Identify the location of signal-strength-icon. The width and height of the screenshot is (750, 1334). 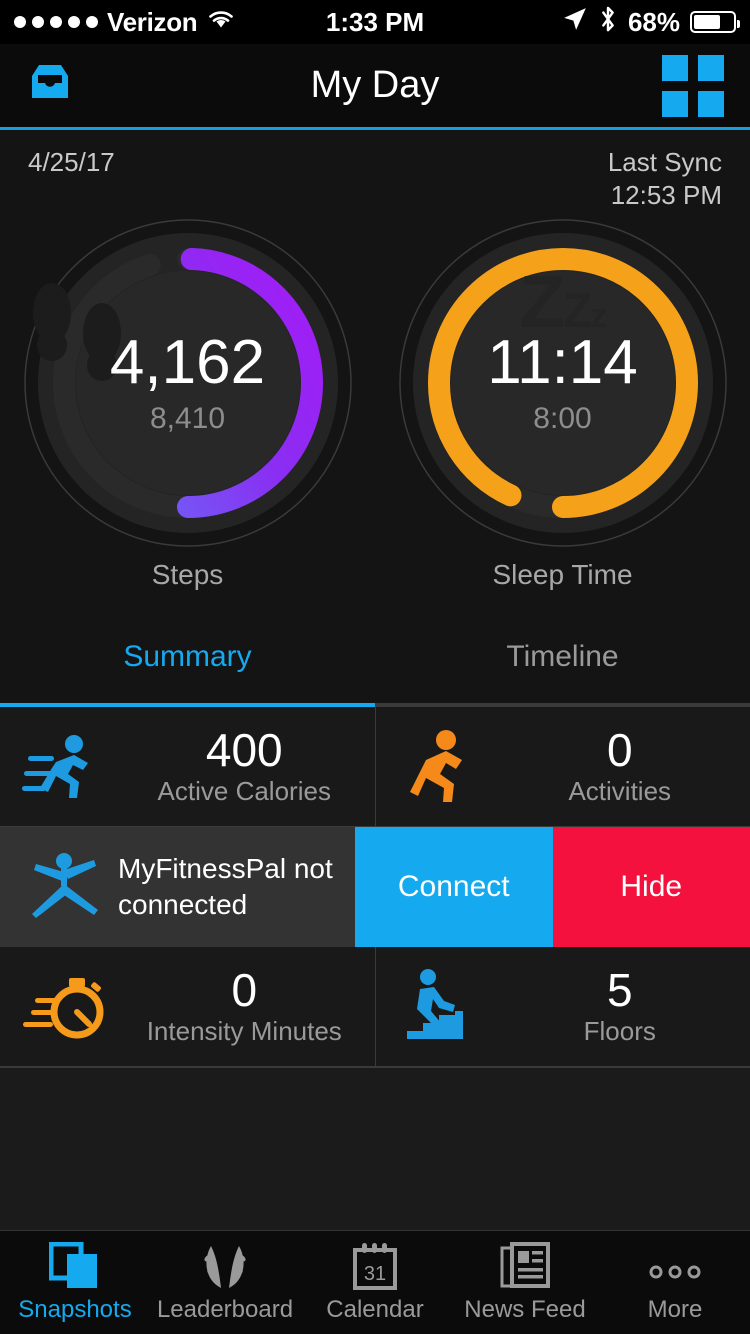
(56, 22).